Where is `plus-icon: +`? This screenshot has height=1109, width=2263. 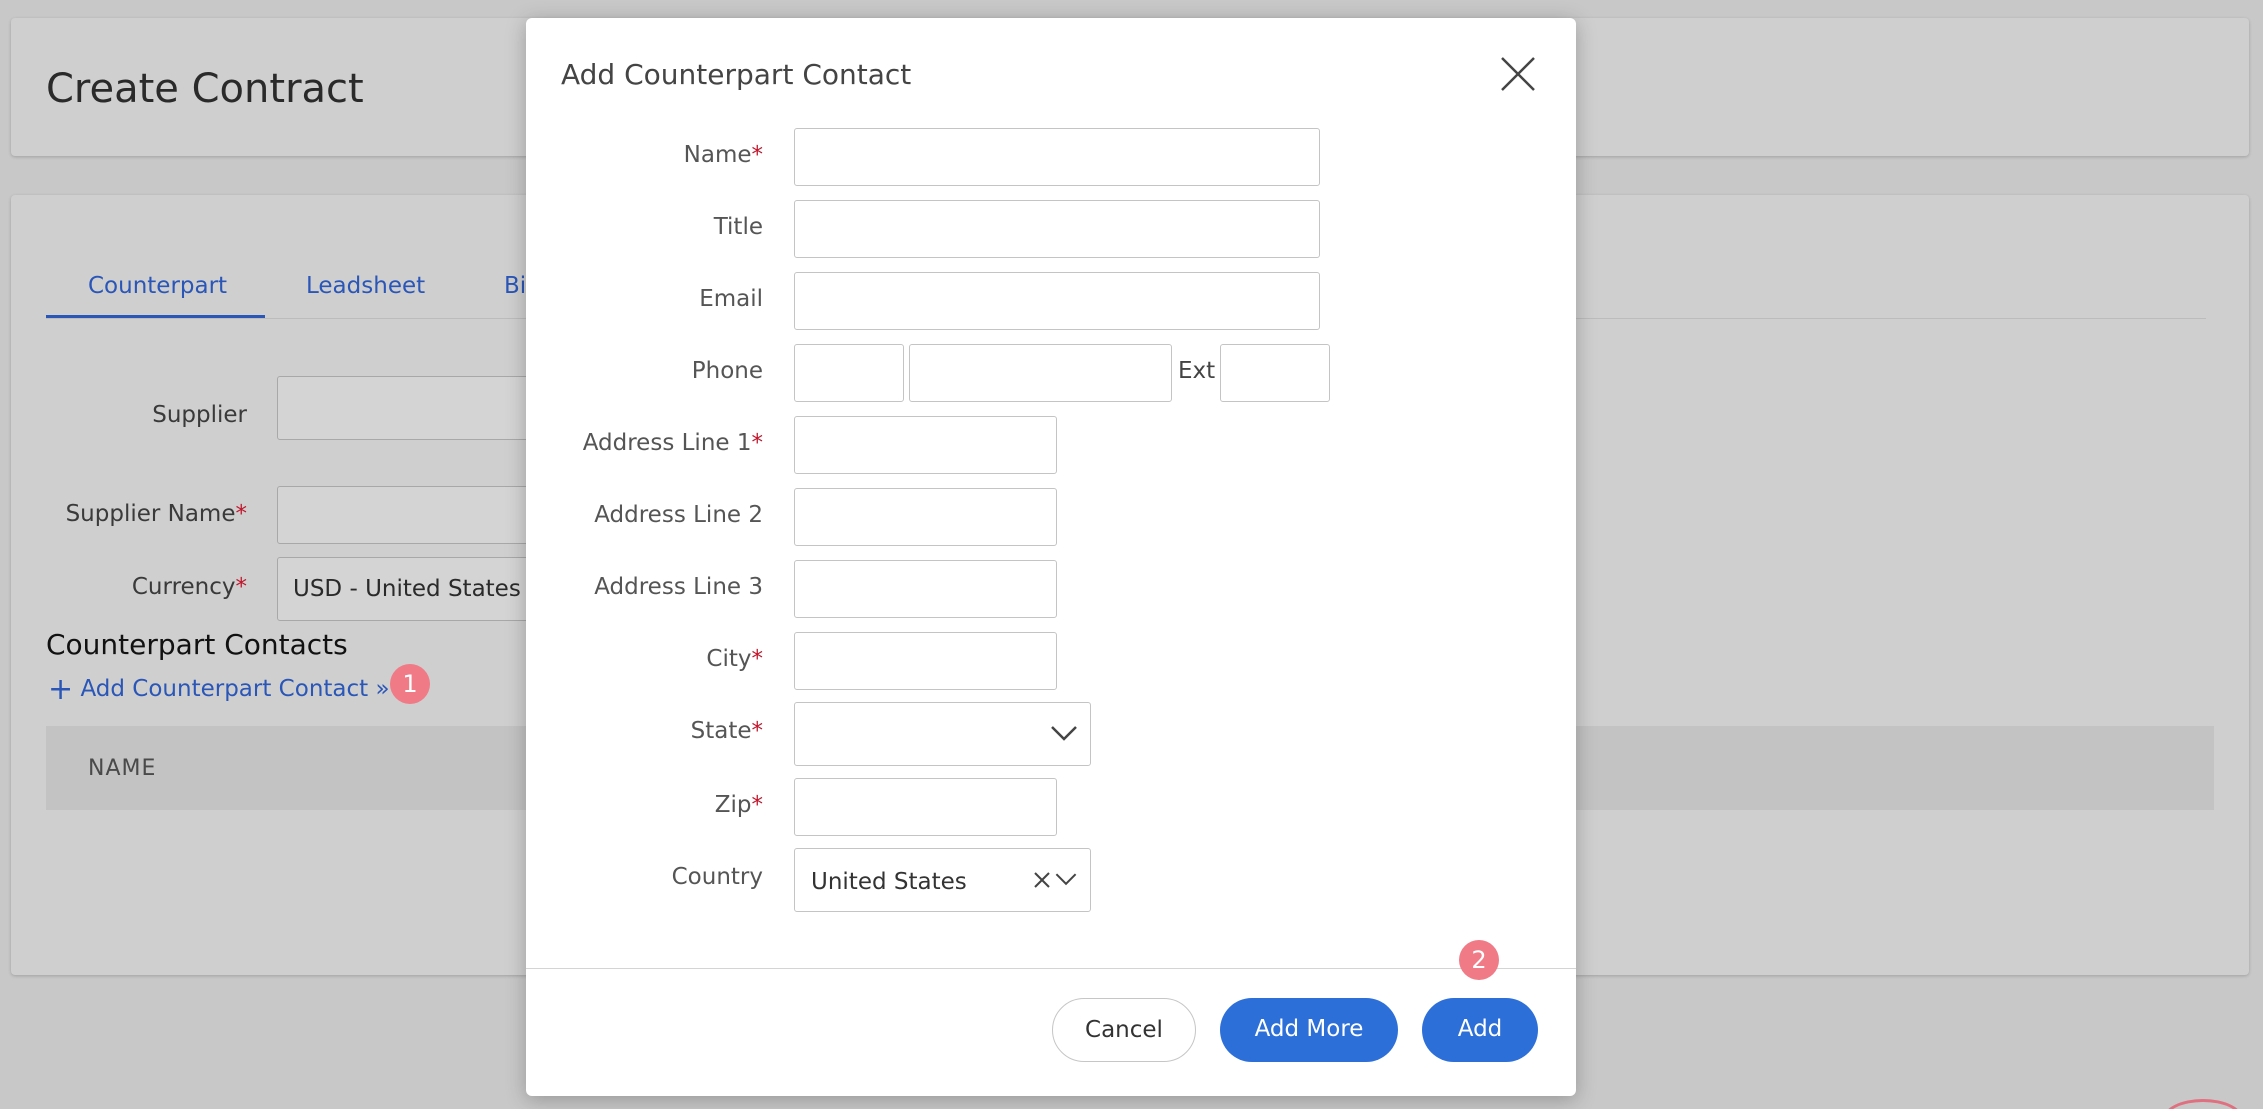
plus-icon: + is located at coordinates (61, 689).